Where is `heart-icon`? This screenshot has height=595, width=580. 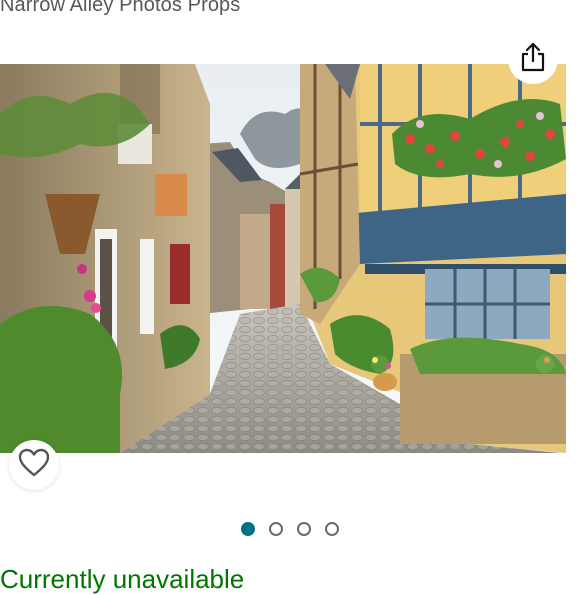
heart-icon is located at coordinates (34, 465).